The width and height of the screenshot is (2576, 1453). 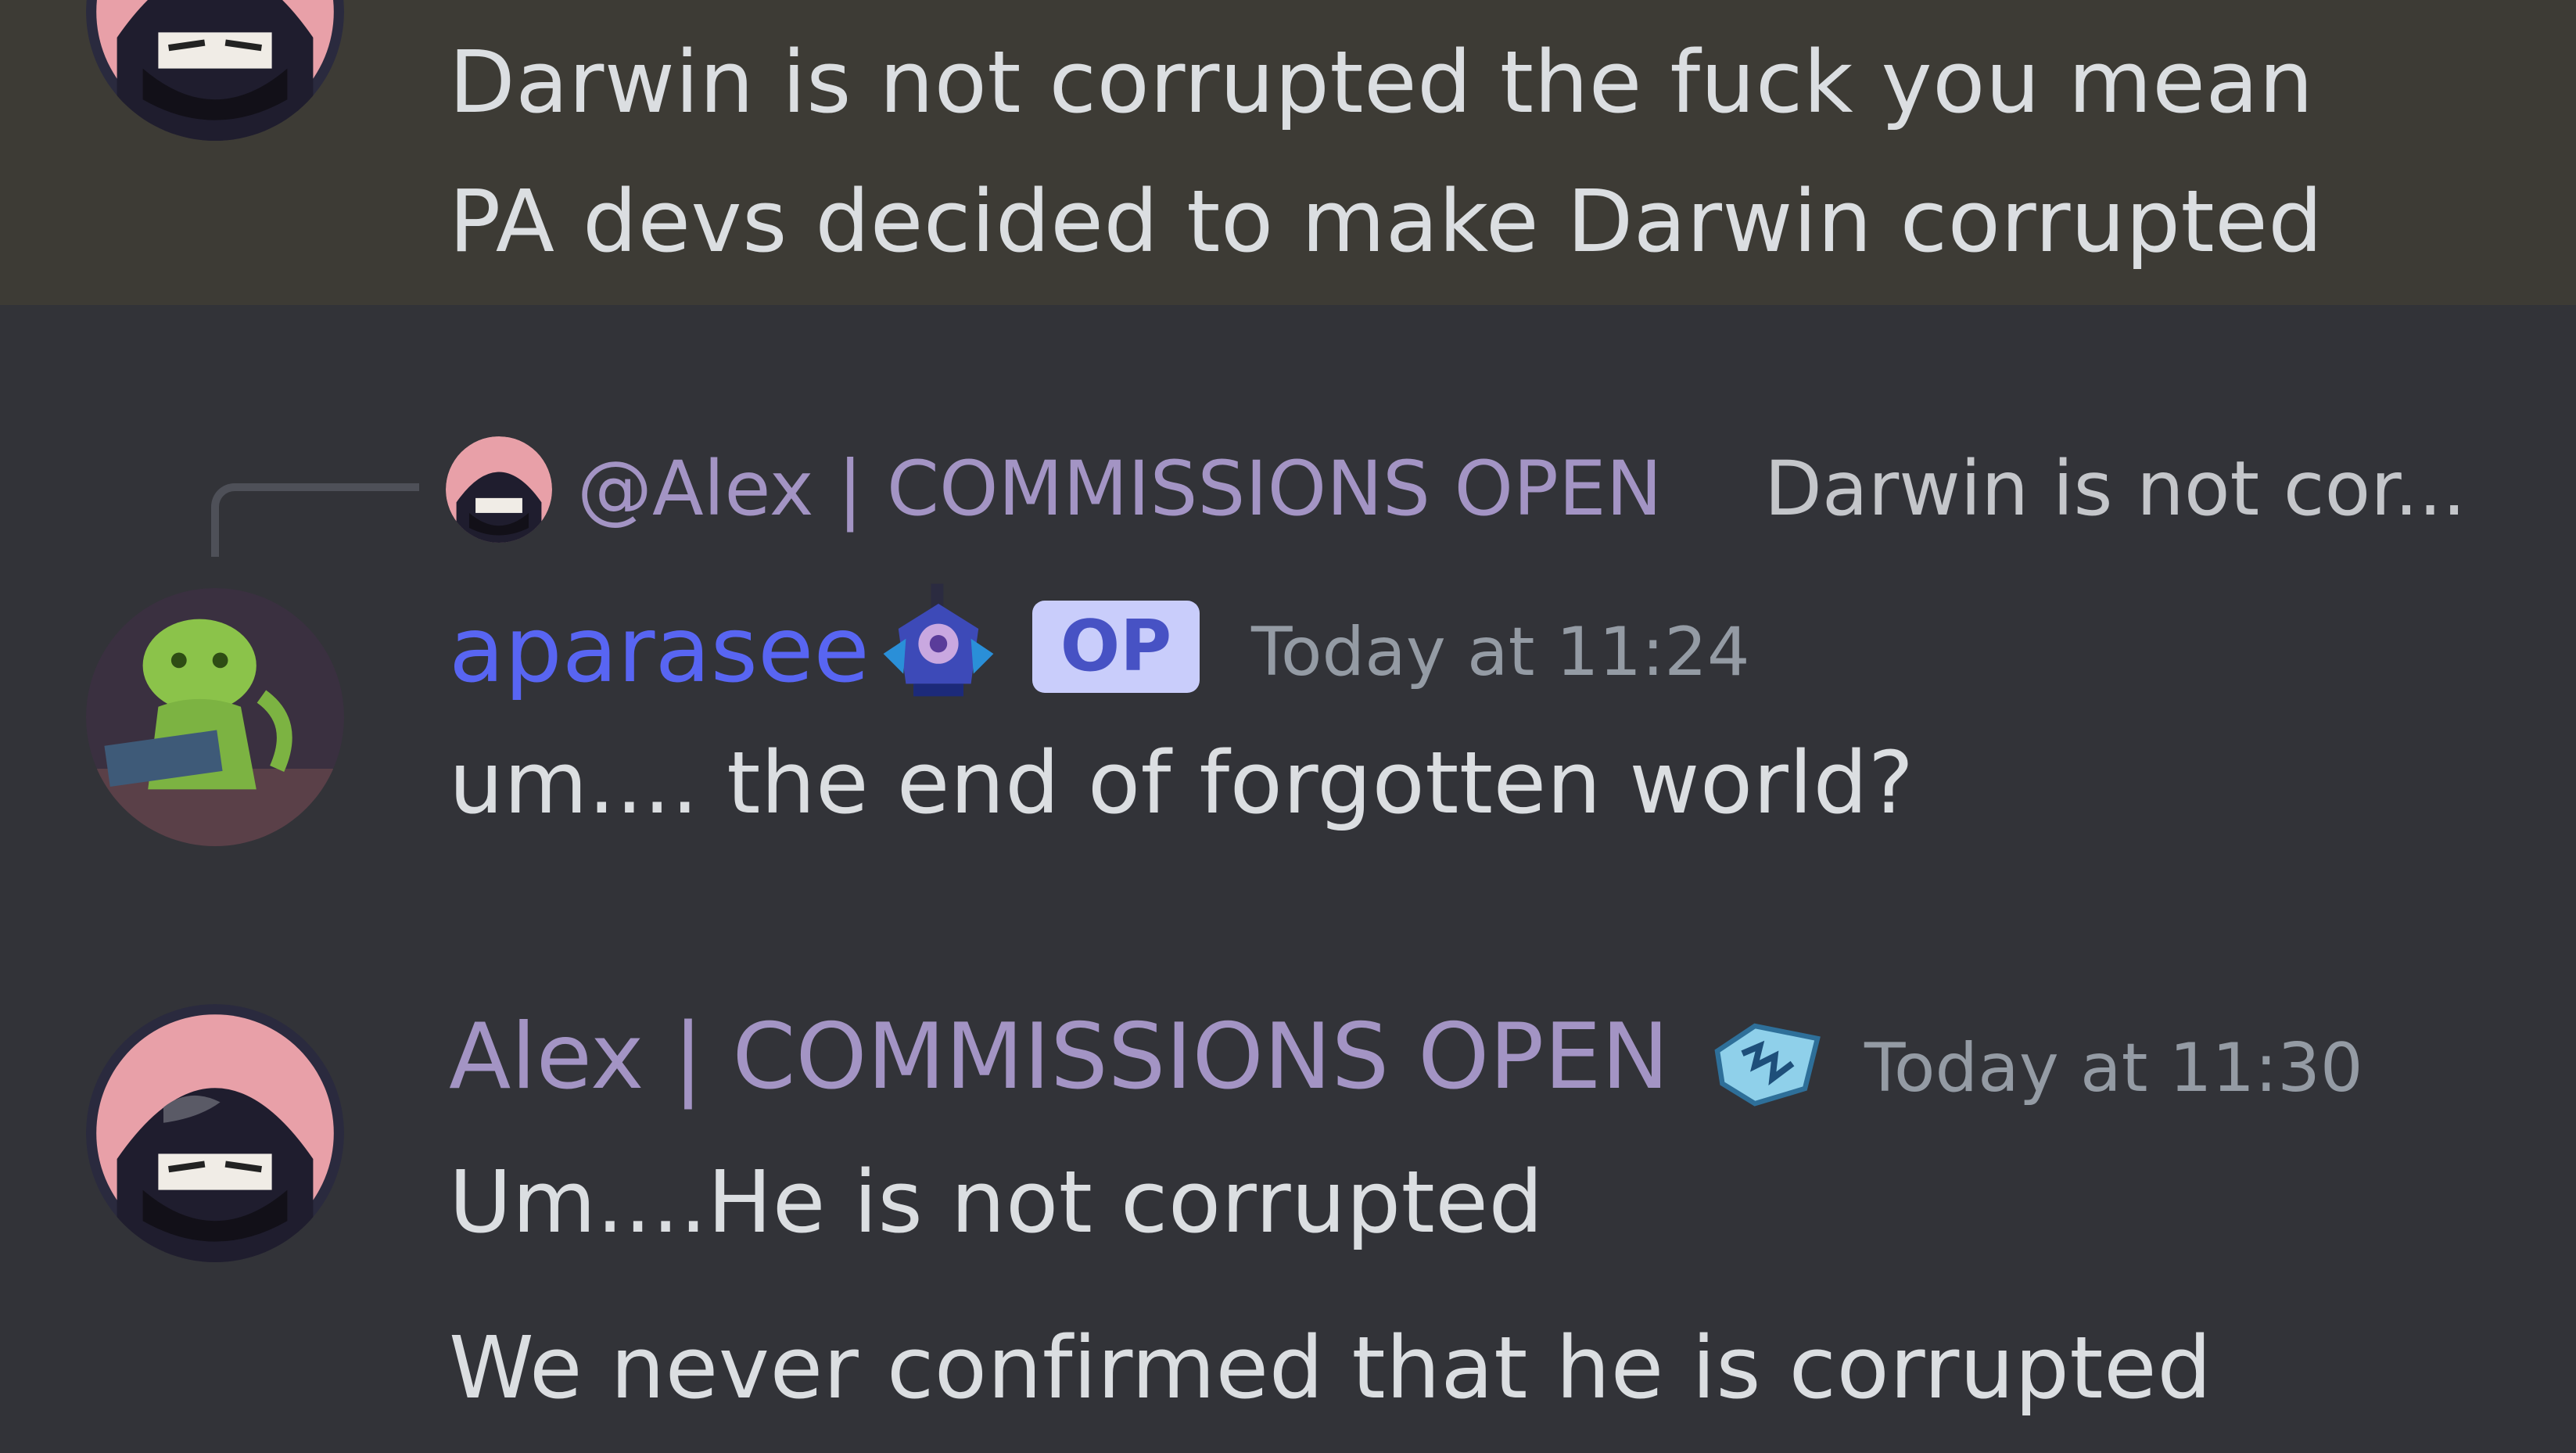 I want to click on timestamp: Today at 11:24, so click(x=1500, y=652).